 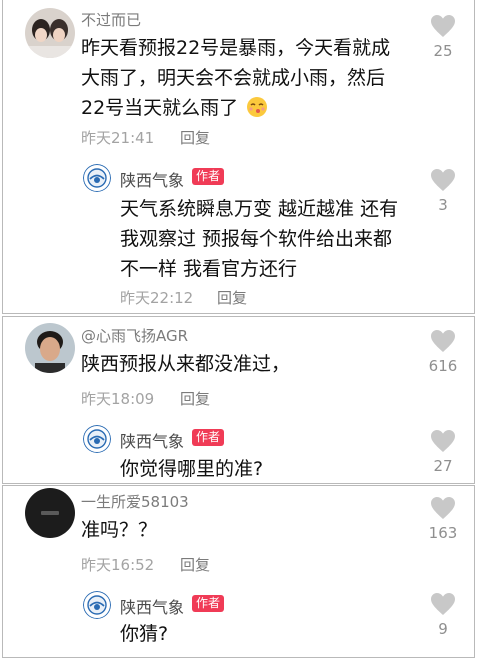 What do you see at coordinates (192, 469) in the screenshot?
I see `reply-text-line: 你觉得哪里的准?` at bounding box center [192, 469].